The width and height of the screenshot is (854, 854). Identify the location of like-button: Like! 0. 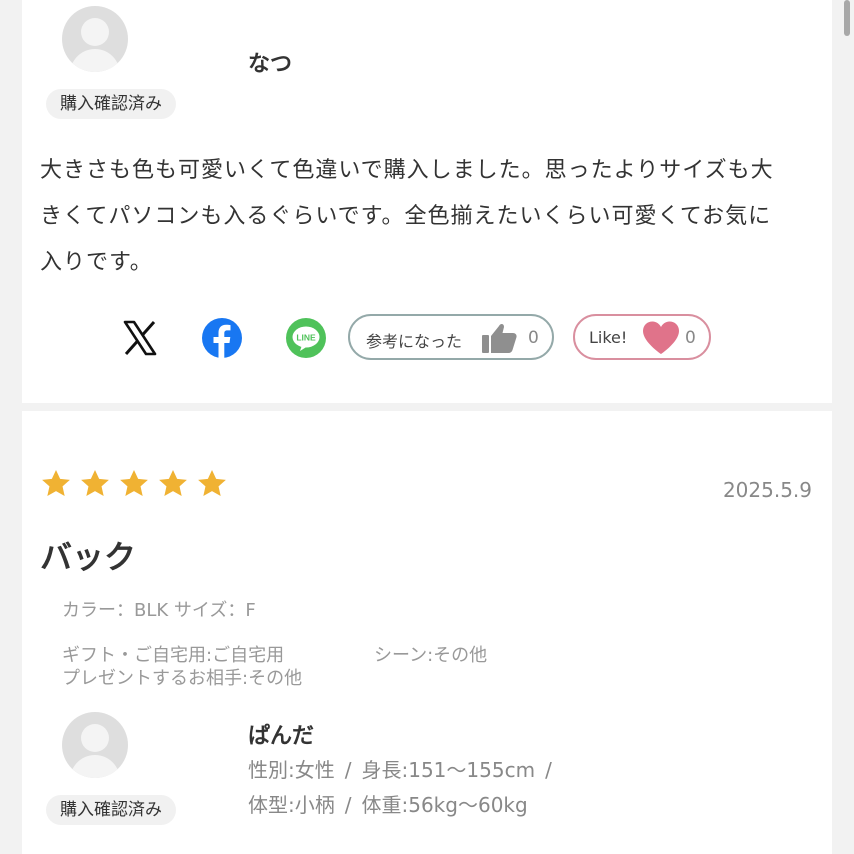
(642, 337).